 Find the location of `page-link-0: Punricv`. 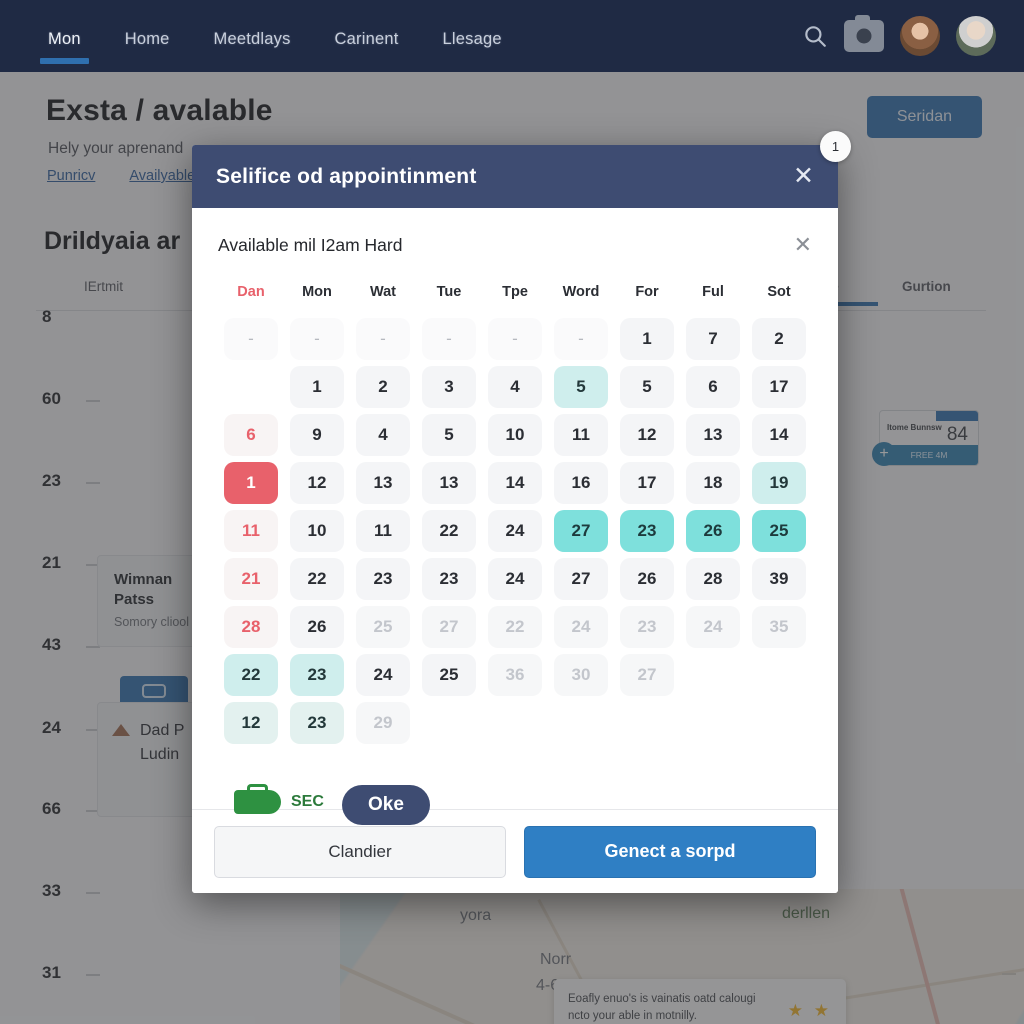

page-link-0: Punricv is located at coordinates (71, 176).